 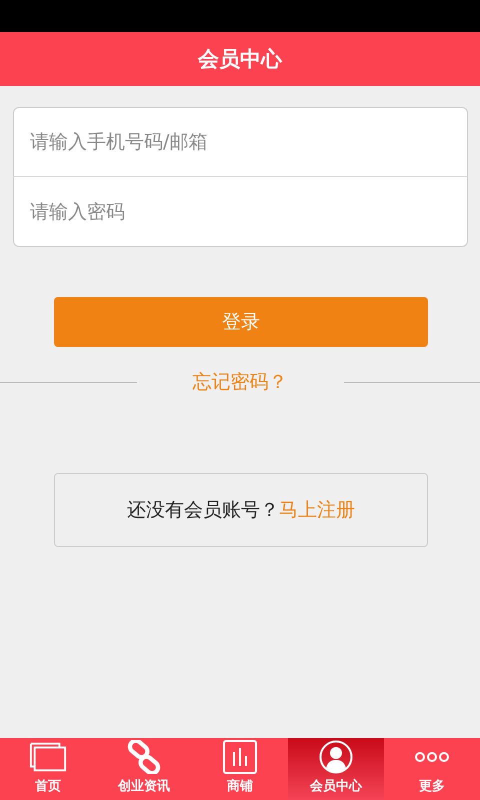 What do you see at coordinates (203, 510) in the screenshot?
I see `register-prompt: 还没有会员账号？` at bounding box center [203, 510].